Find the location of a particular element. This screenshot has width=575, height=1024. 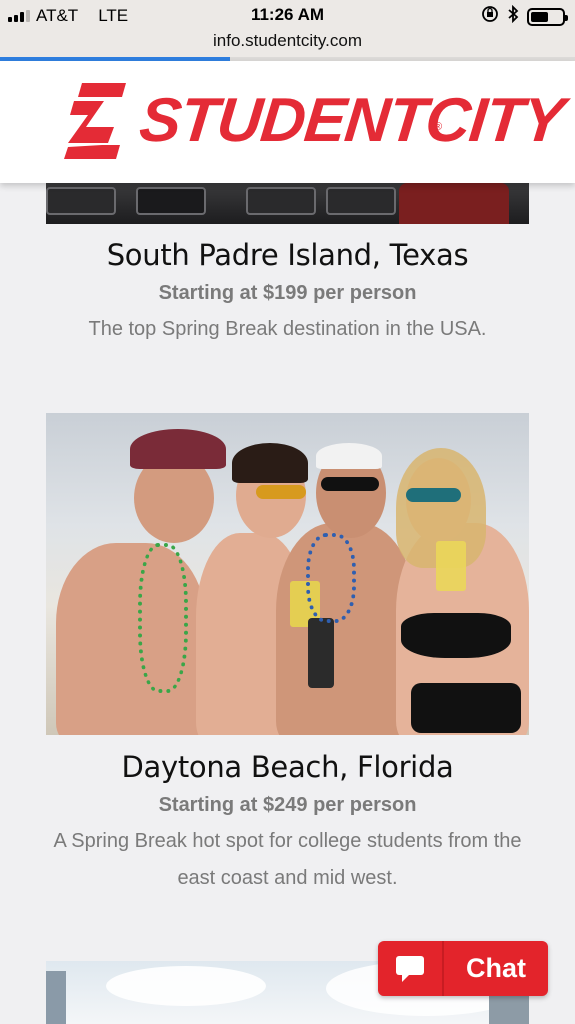

status-bar: AT&T LTE 11:26 AM is located at coordinates (287, 15).